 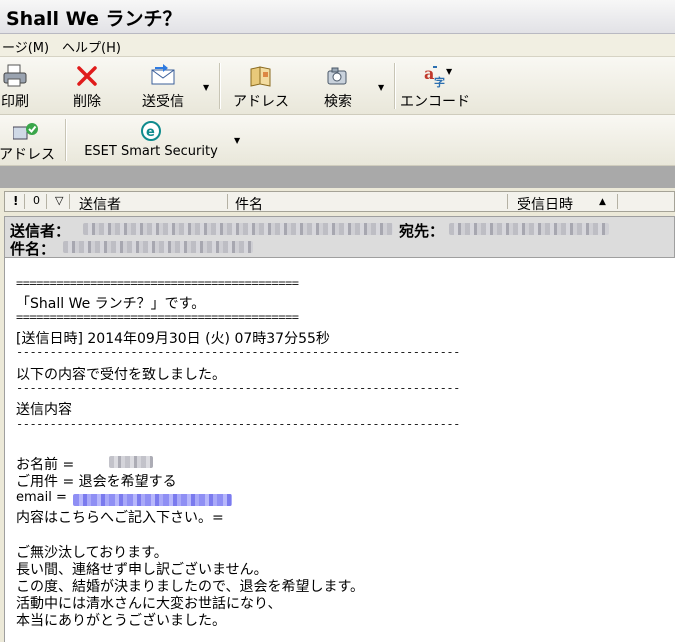 I want to click on menu-help: ヘルプ(H), so click(x=91, y=46).